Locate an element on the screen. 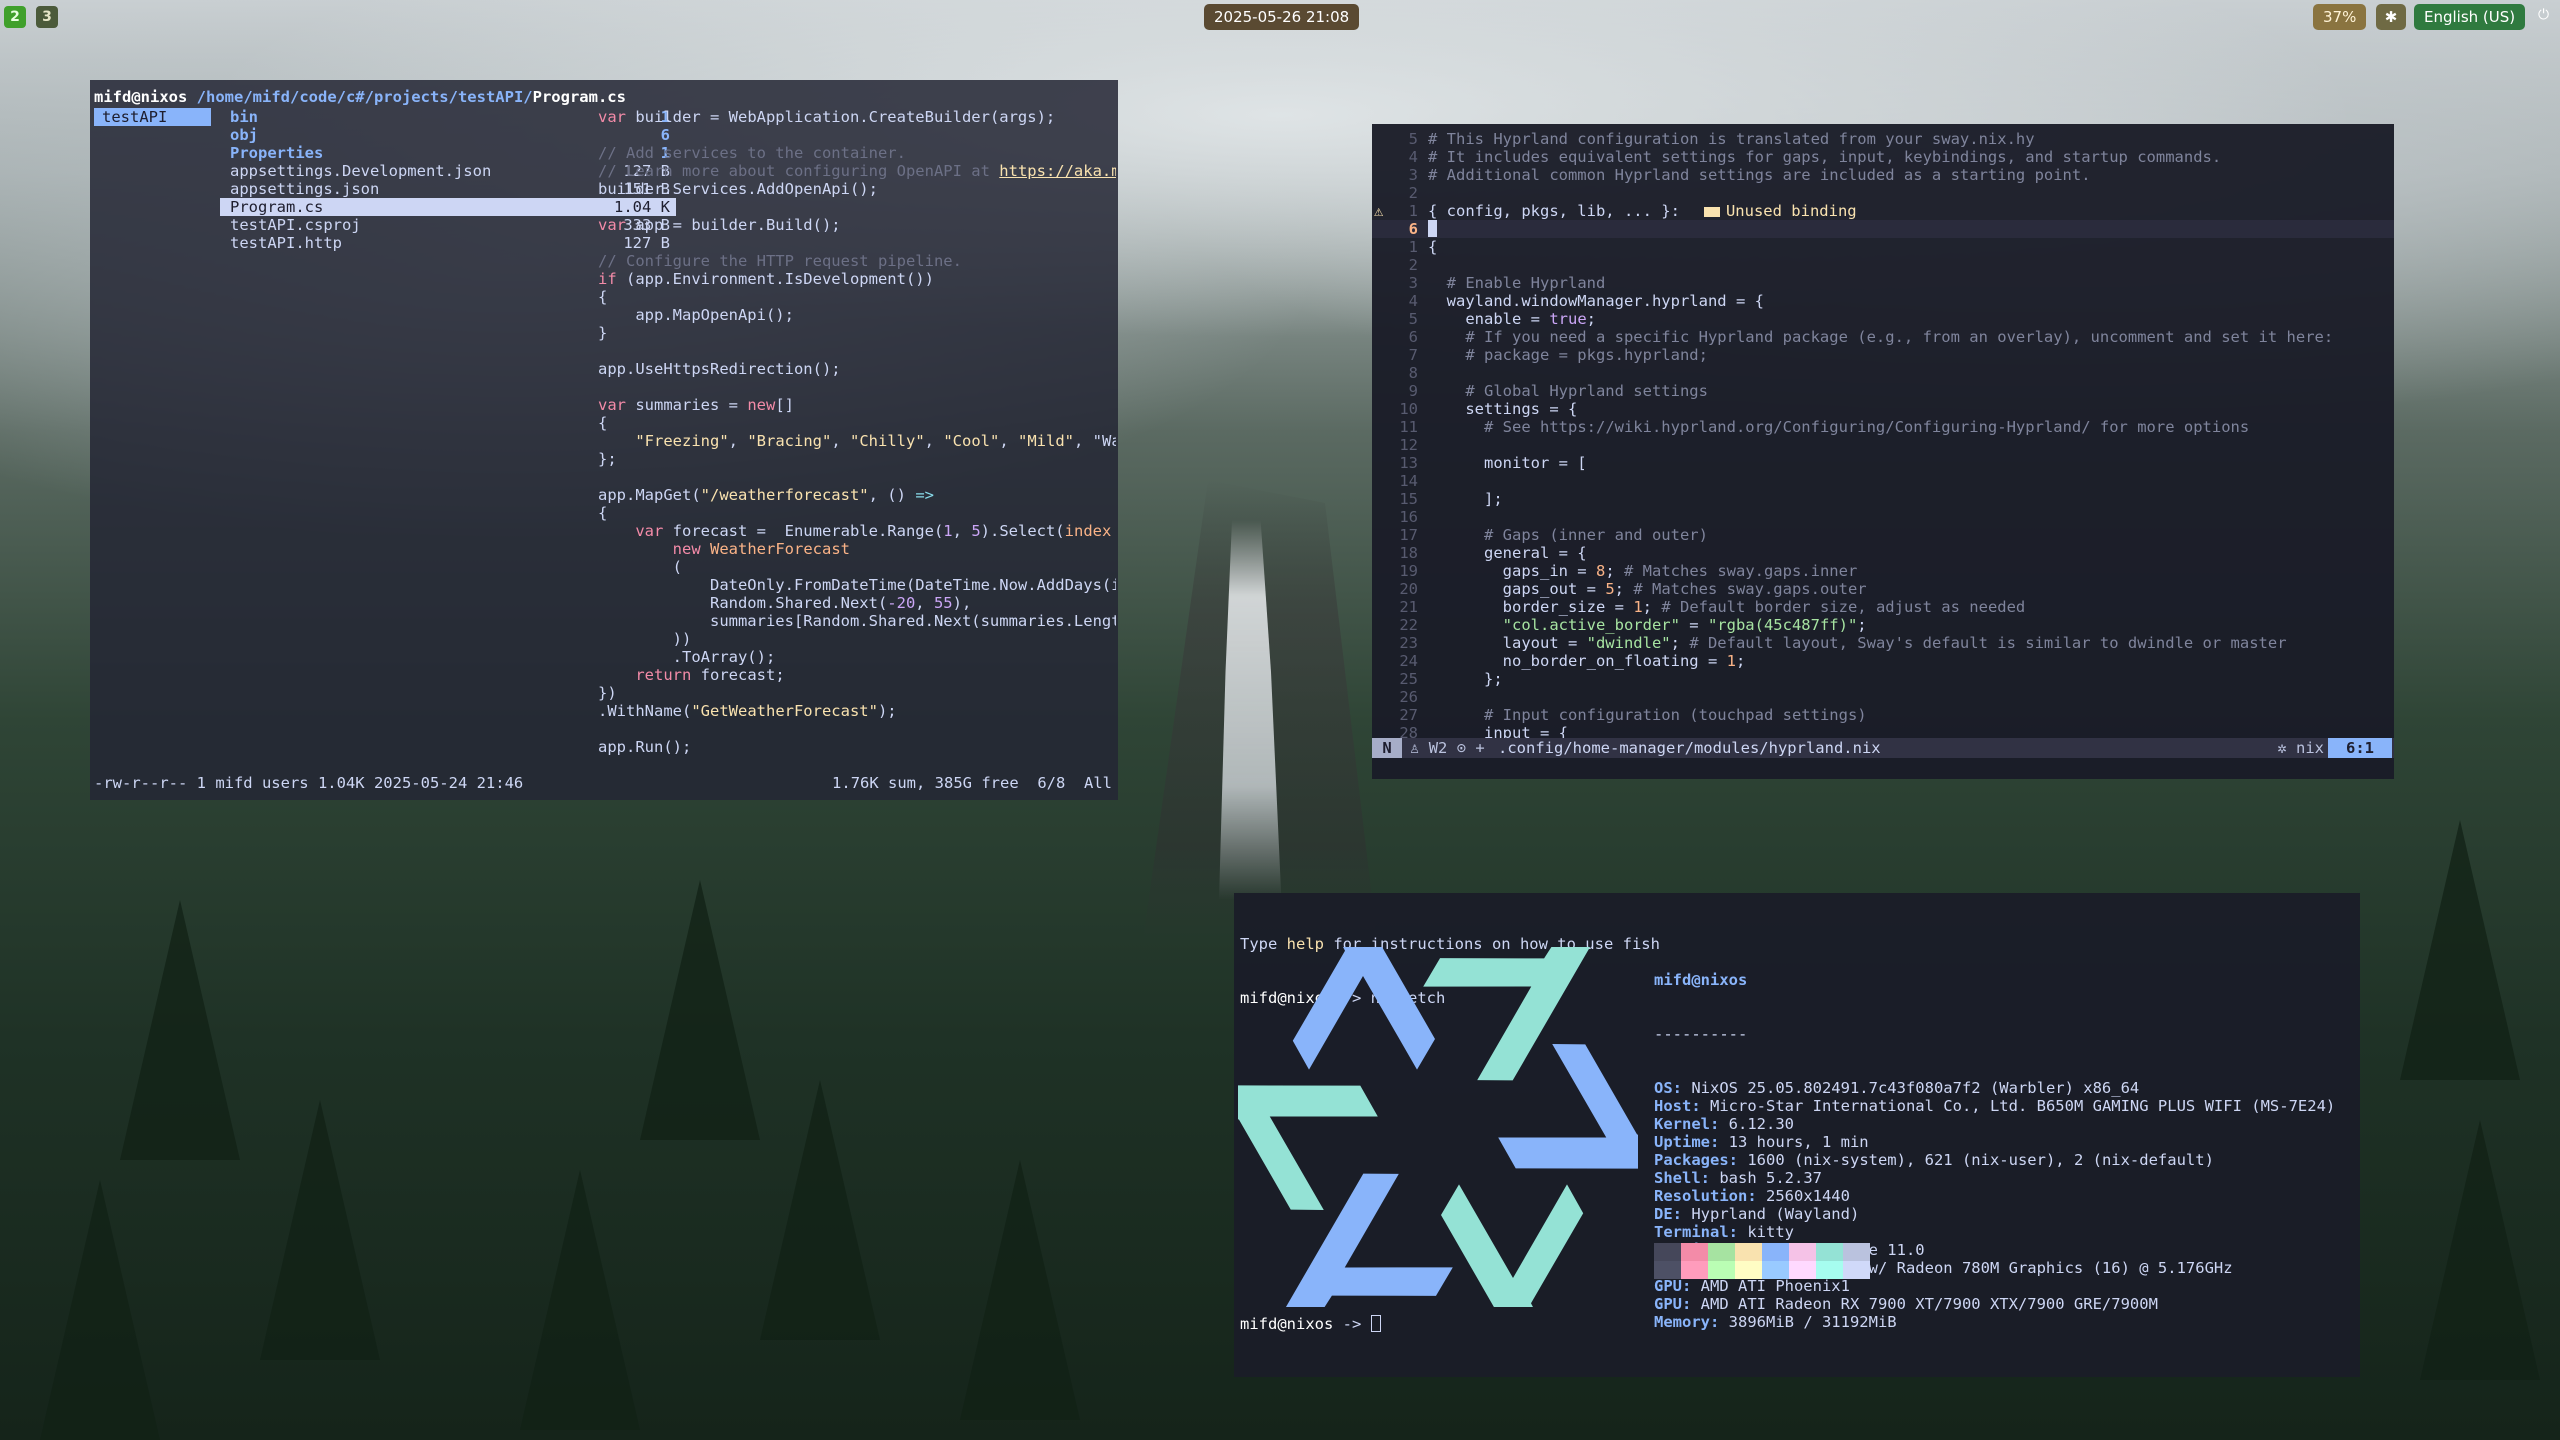 This screenshot has width=2560, height=1440. nixos-logo is located at coordinates (1438, 1127).